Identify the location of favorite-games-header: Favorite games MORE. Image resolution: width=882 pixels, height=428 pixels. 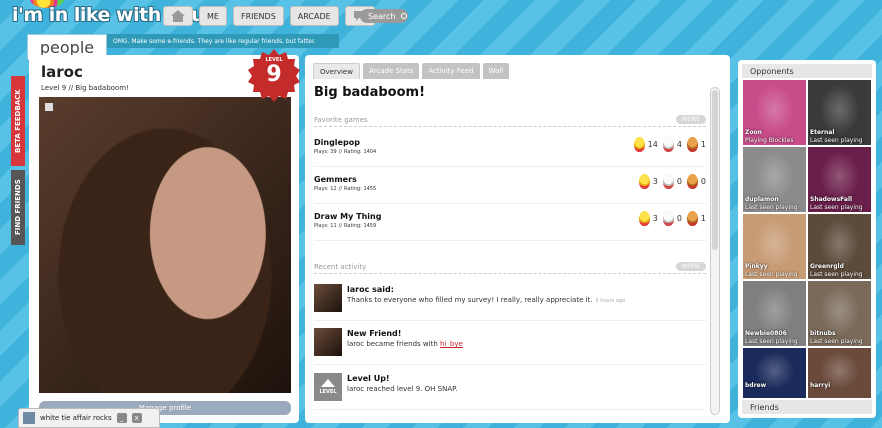
(510, 120).